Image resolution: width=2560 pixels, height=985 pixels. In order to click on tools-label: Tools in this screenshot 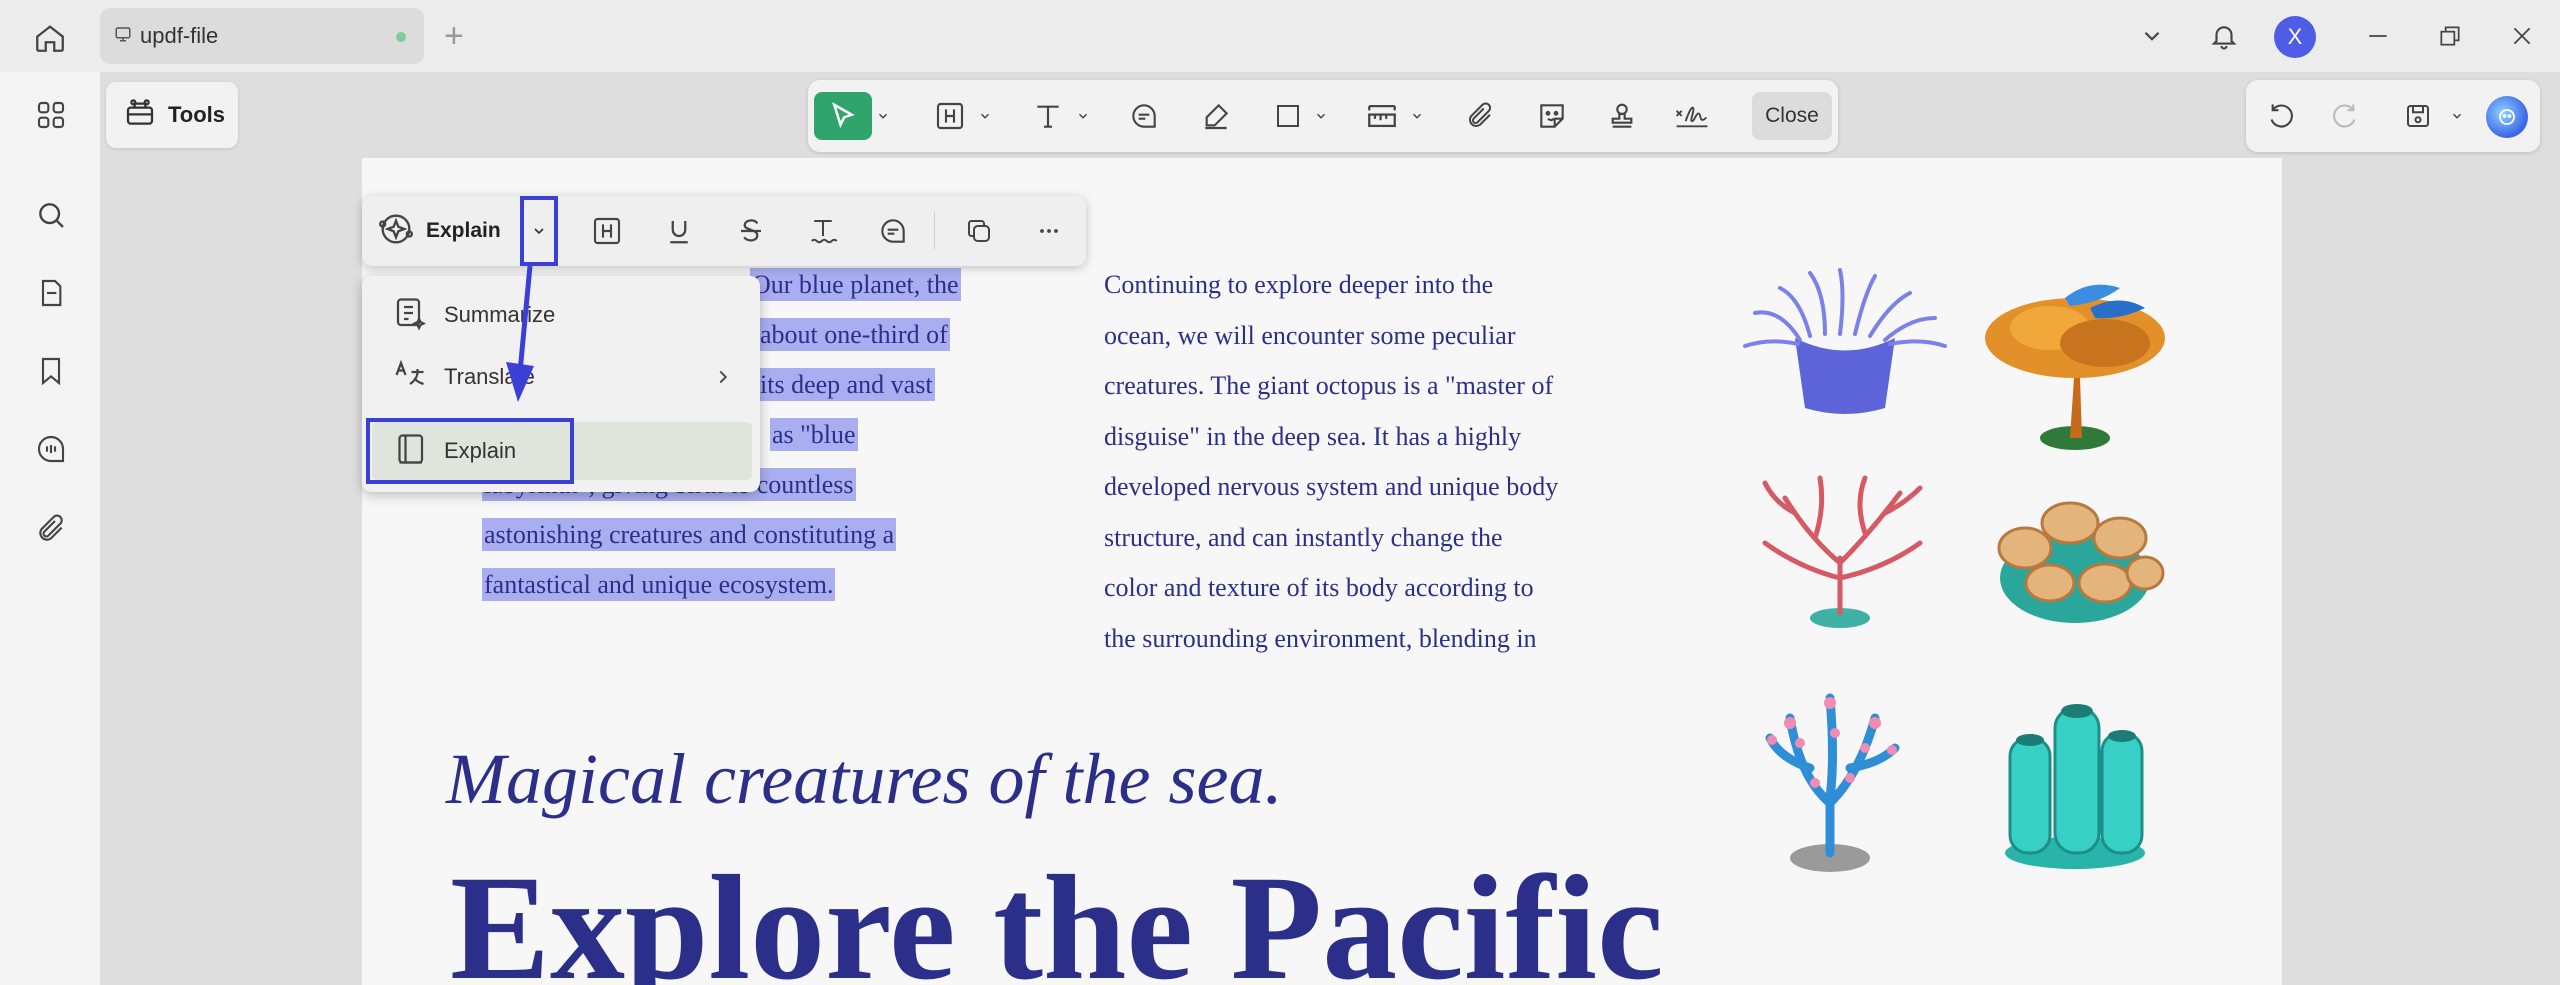, I will do `click(197, 114)`.